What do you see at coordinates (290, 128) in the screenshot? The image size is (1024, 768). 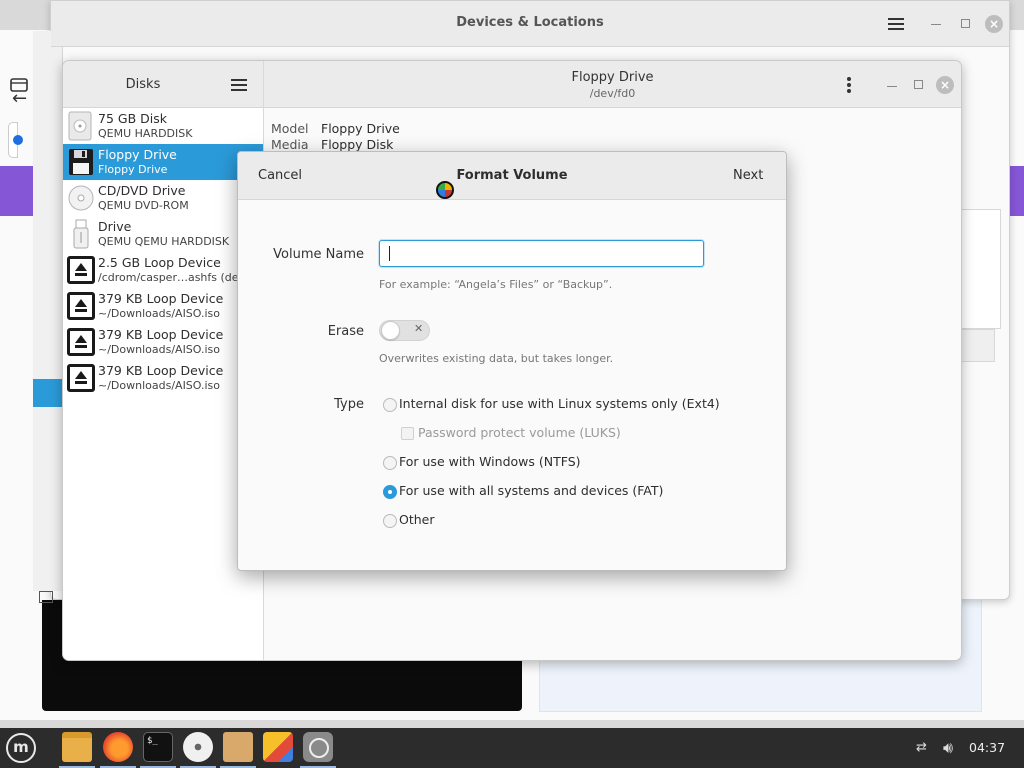 I see `model-label: Model` at bounding box center [290, 128].